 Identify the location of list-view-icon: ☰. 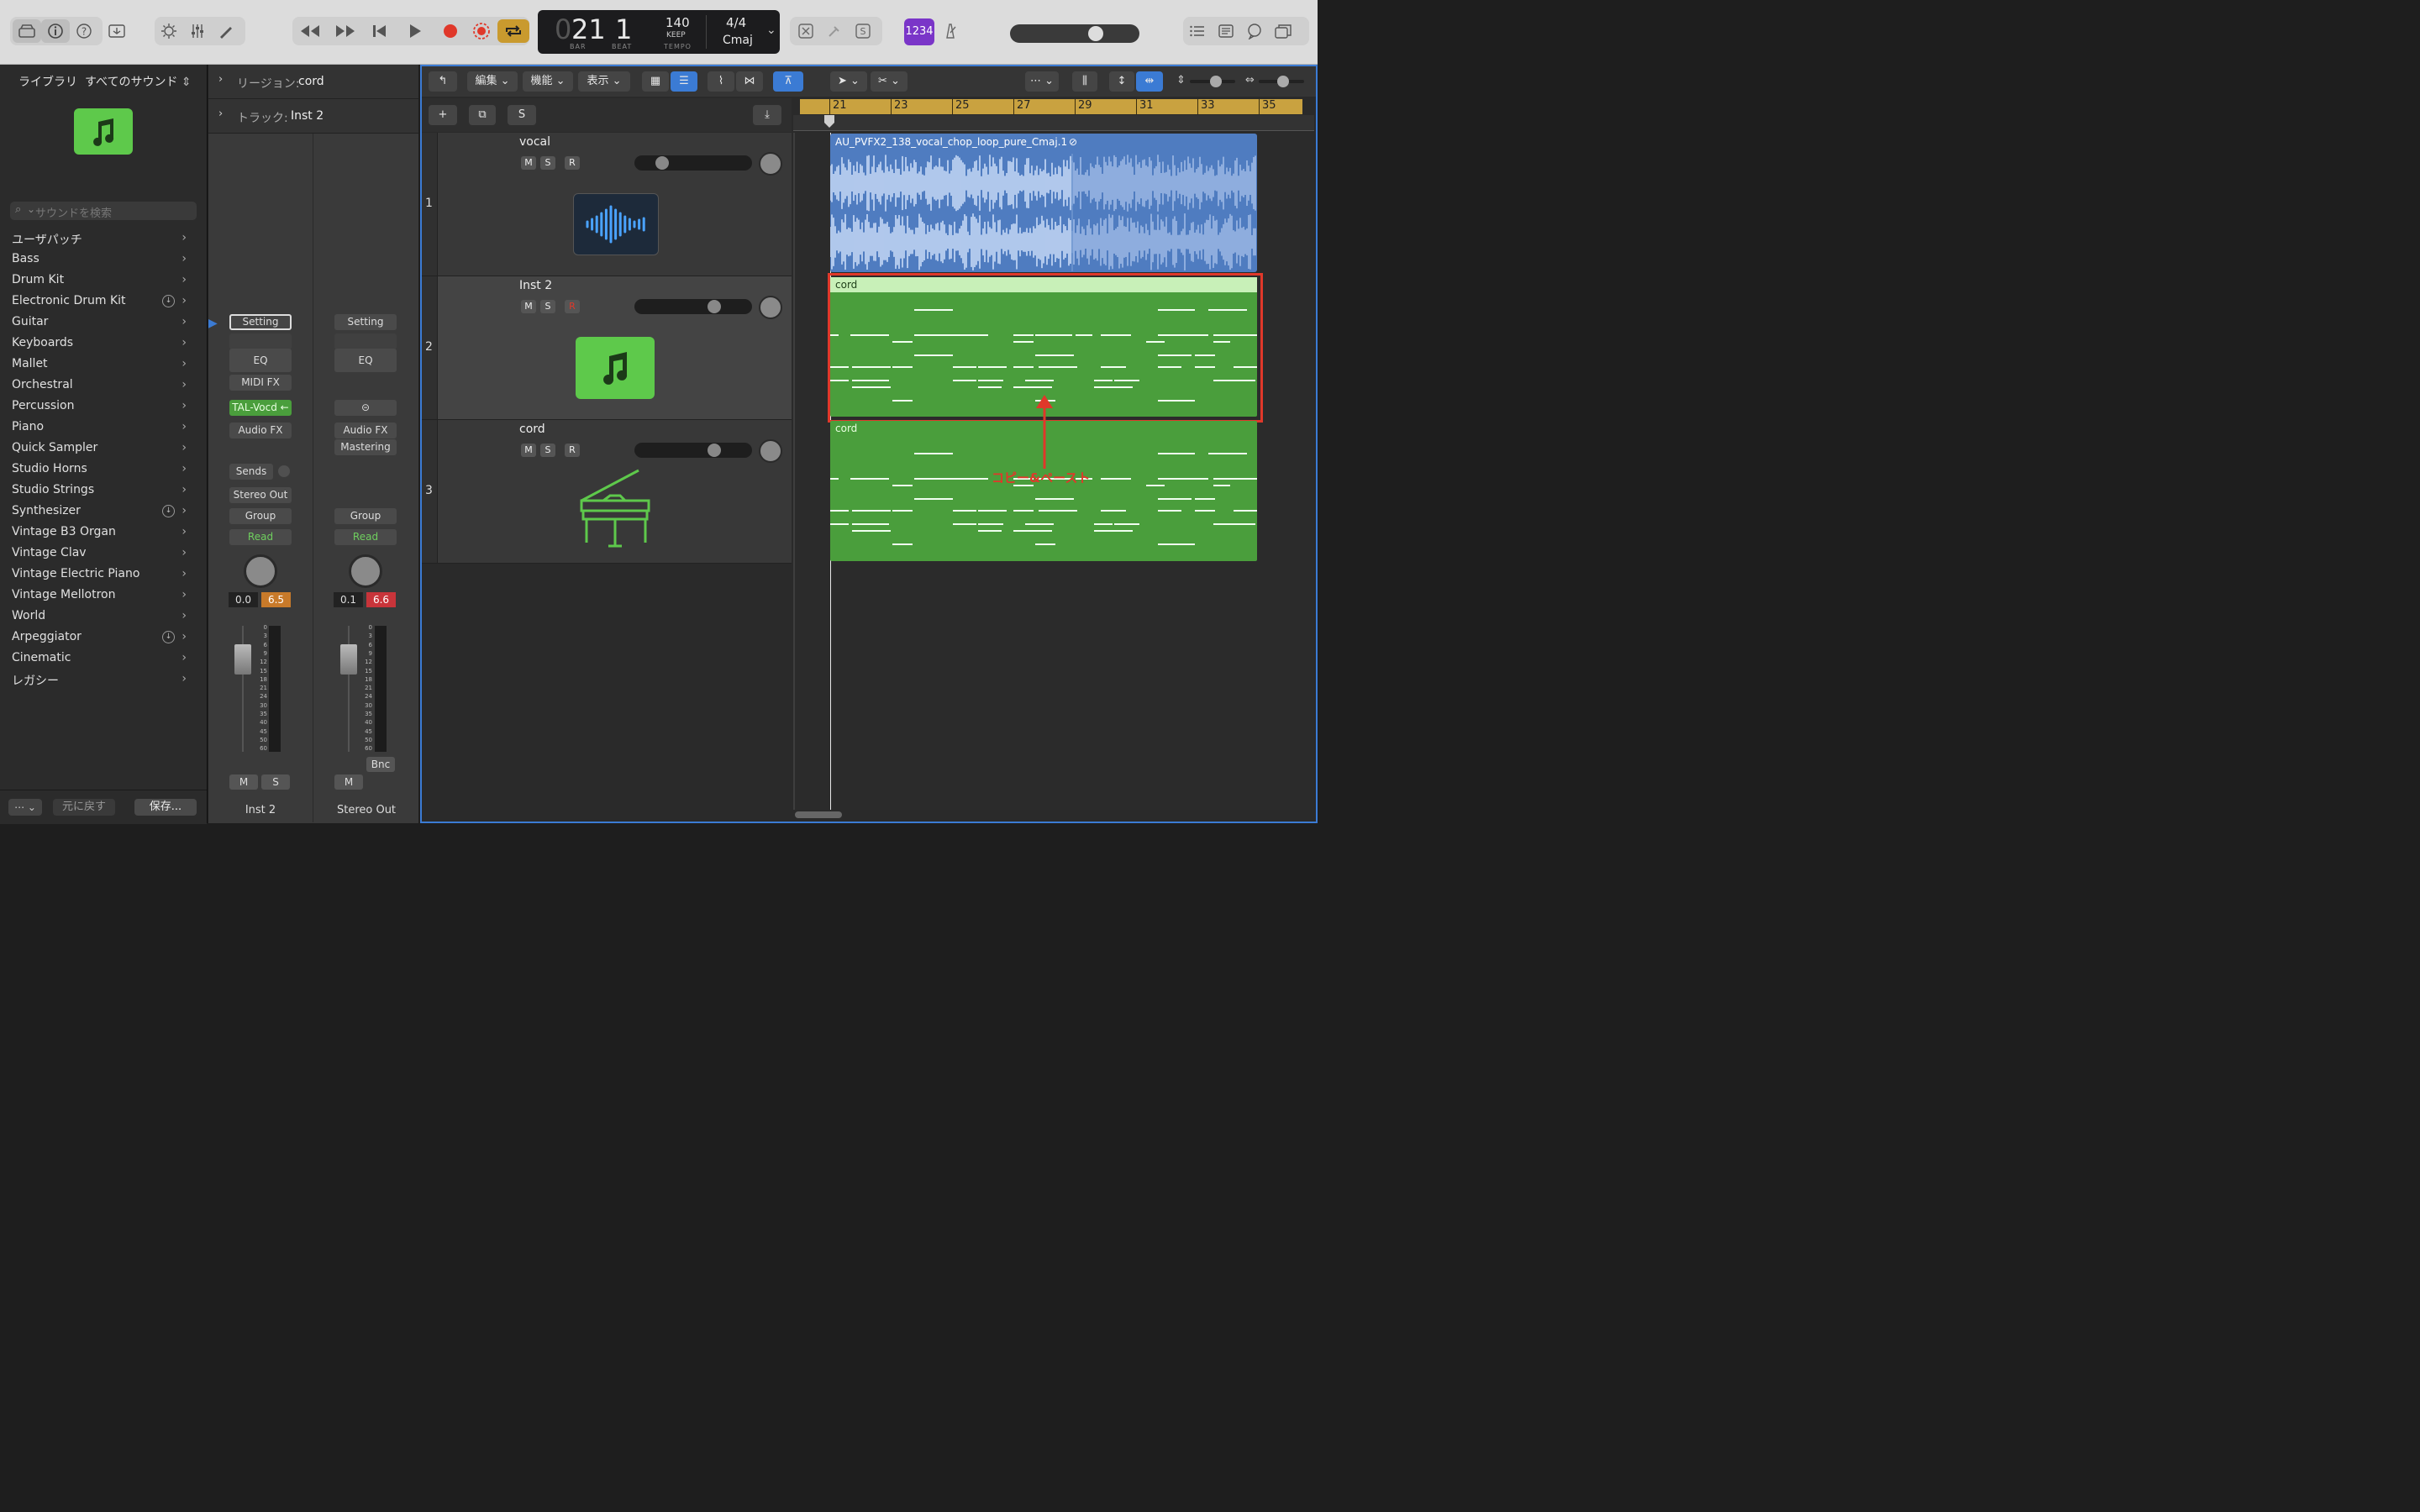
(684, 81).